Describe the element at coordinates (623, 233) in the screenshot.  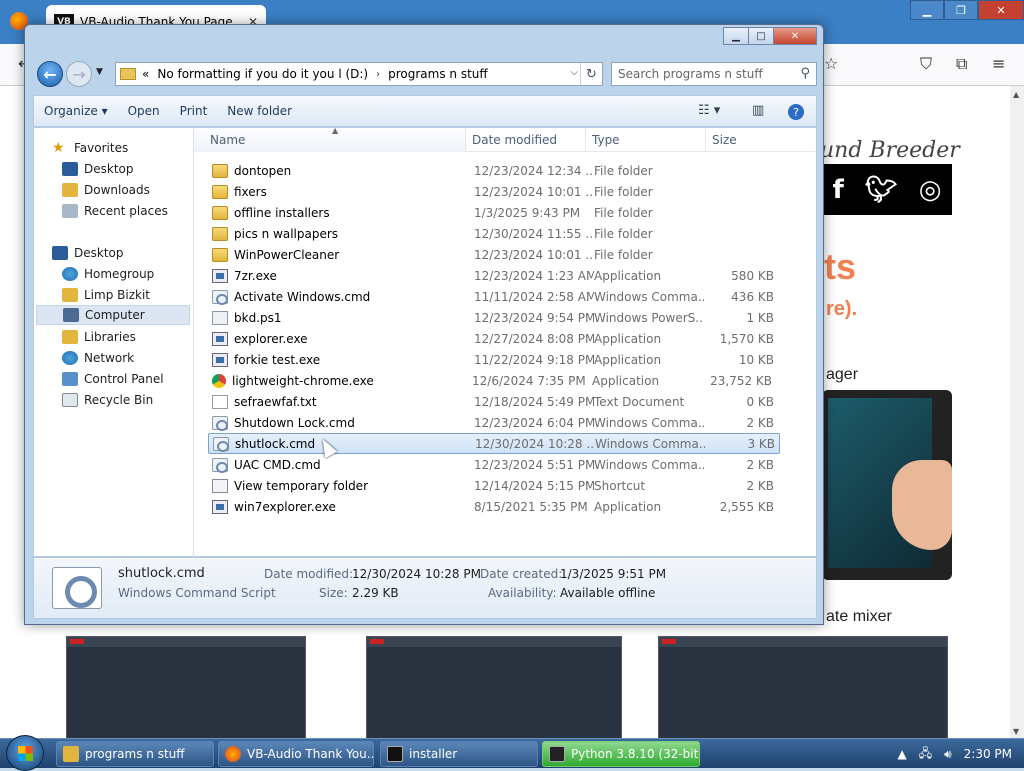
I see `file-type: File folder` at that location.